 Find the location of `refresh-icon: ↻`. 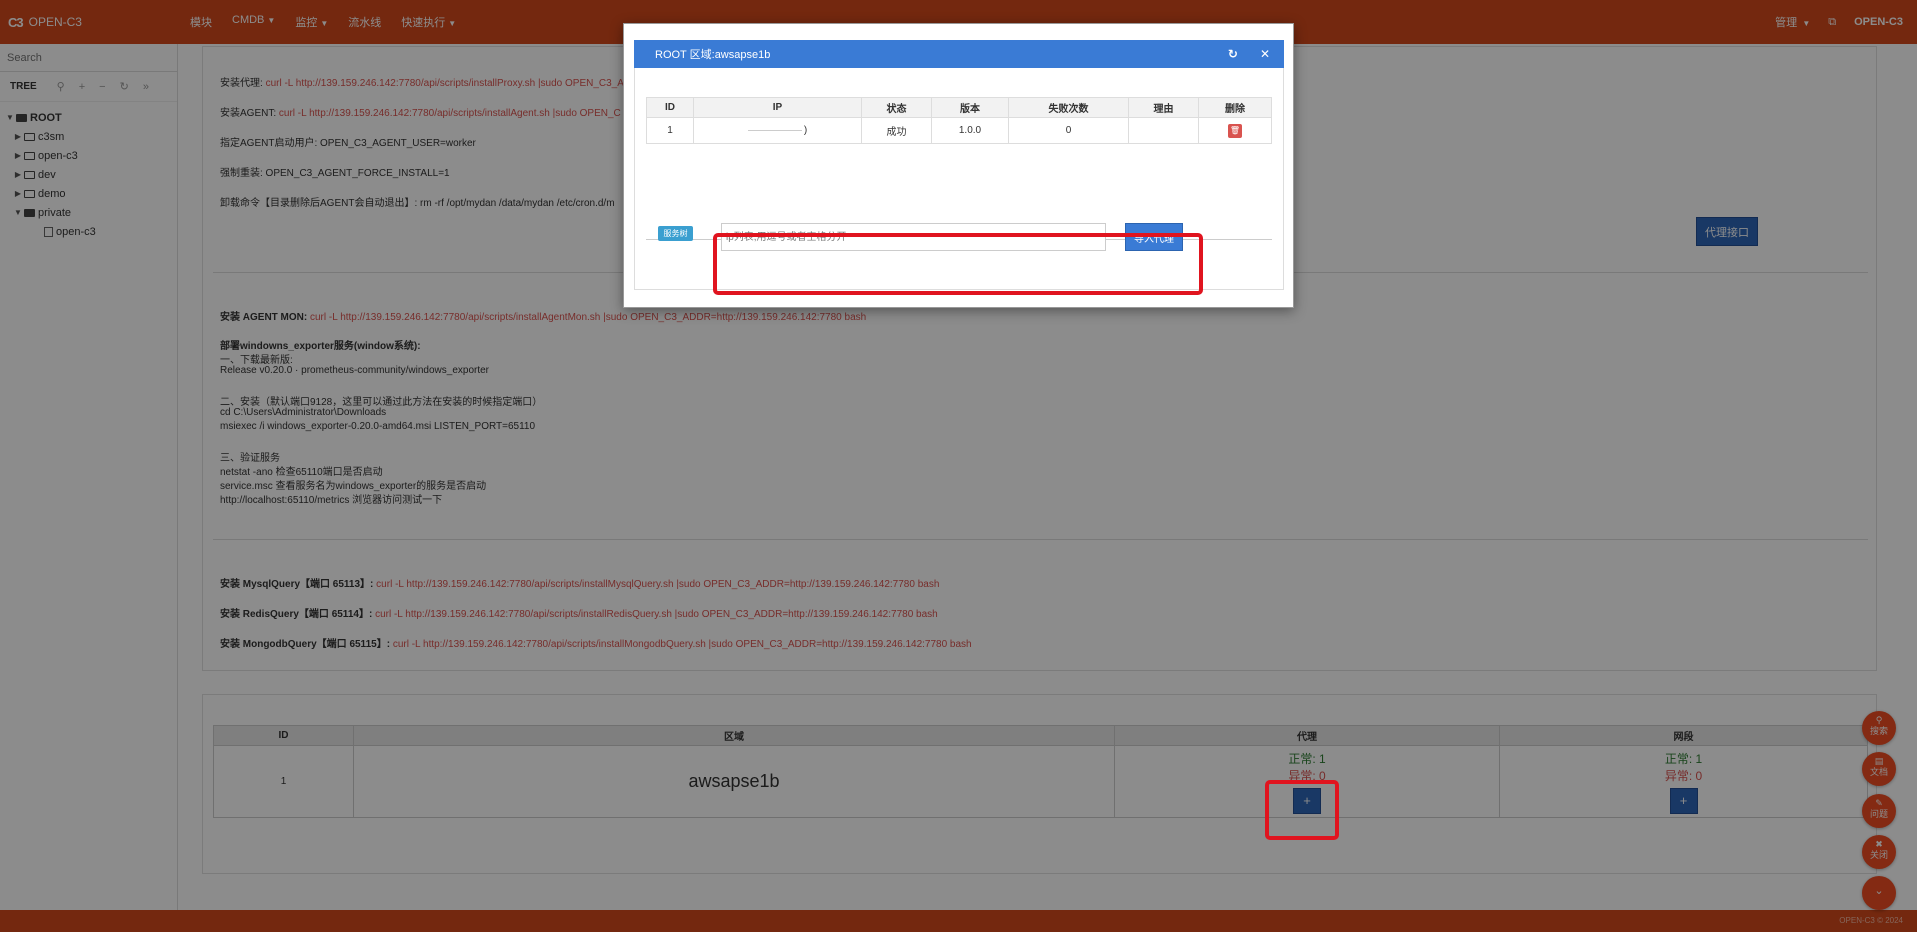

refresh-icon: ↻ is located at coordinates (1233, 54).